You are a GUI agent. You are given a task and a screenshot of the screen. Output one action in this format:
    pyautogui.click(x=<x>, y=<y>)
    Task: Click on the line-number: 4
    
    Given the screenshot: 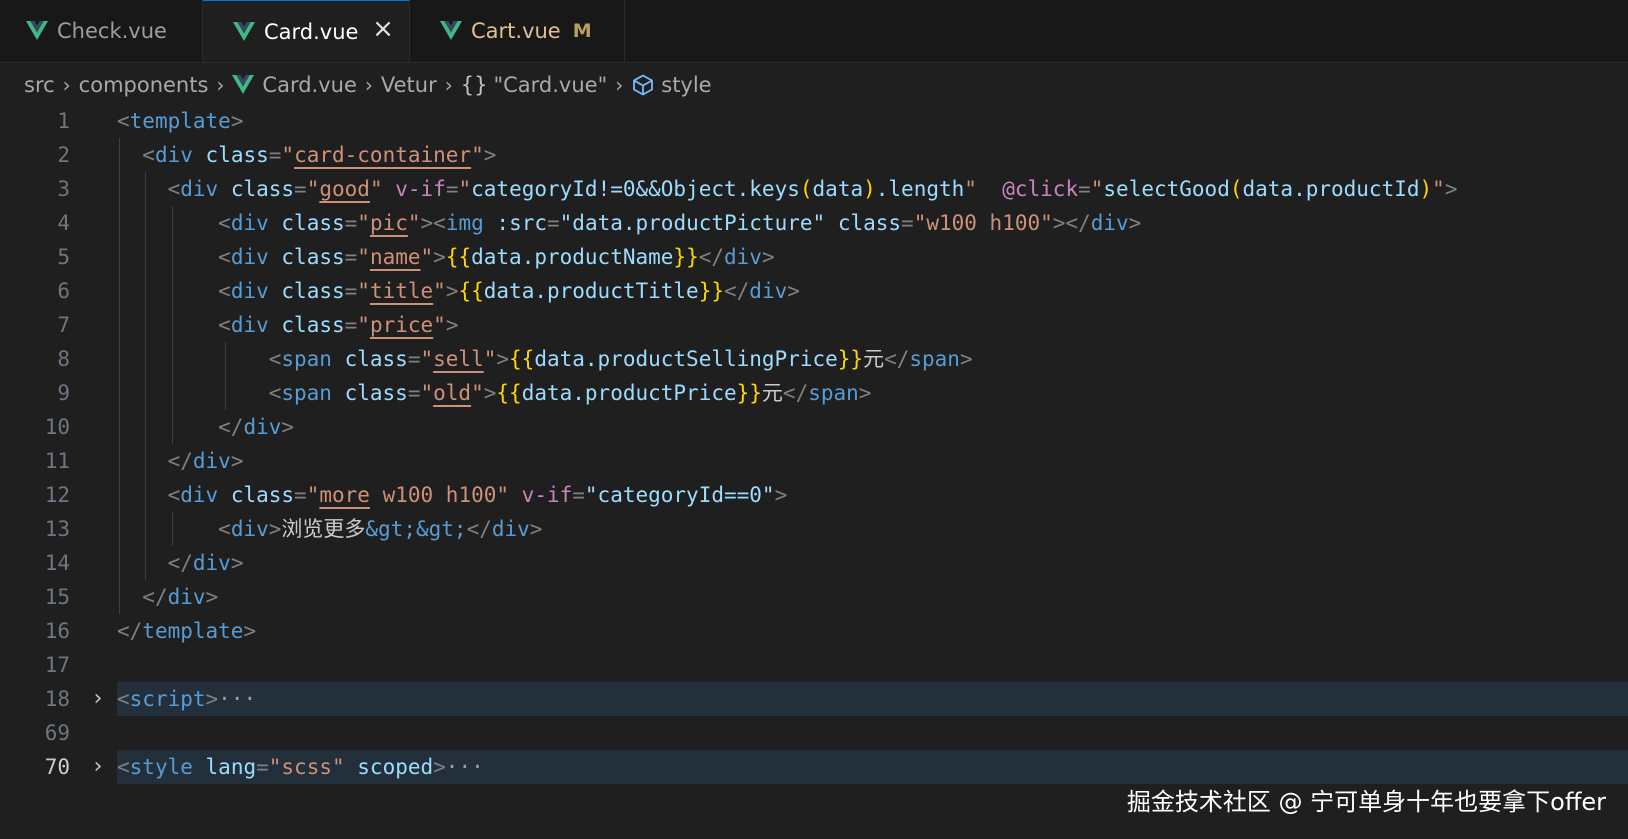 What is the action you would take?
    pyautogui.click(x=63, y=223)
    